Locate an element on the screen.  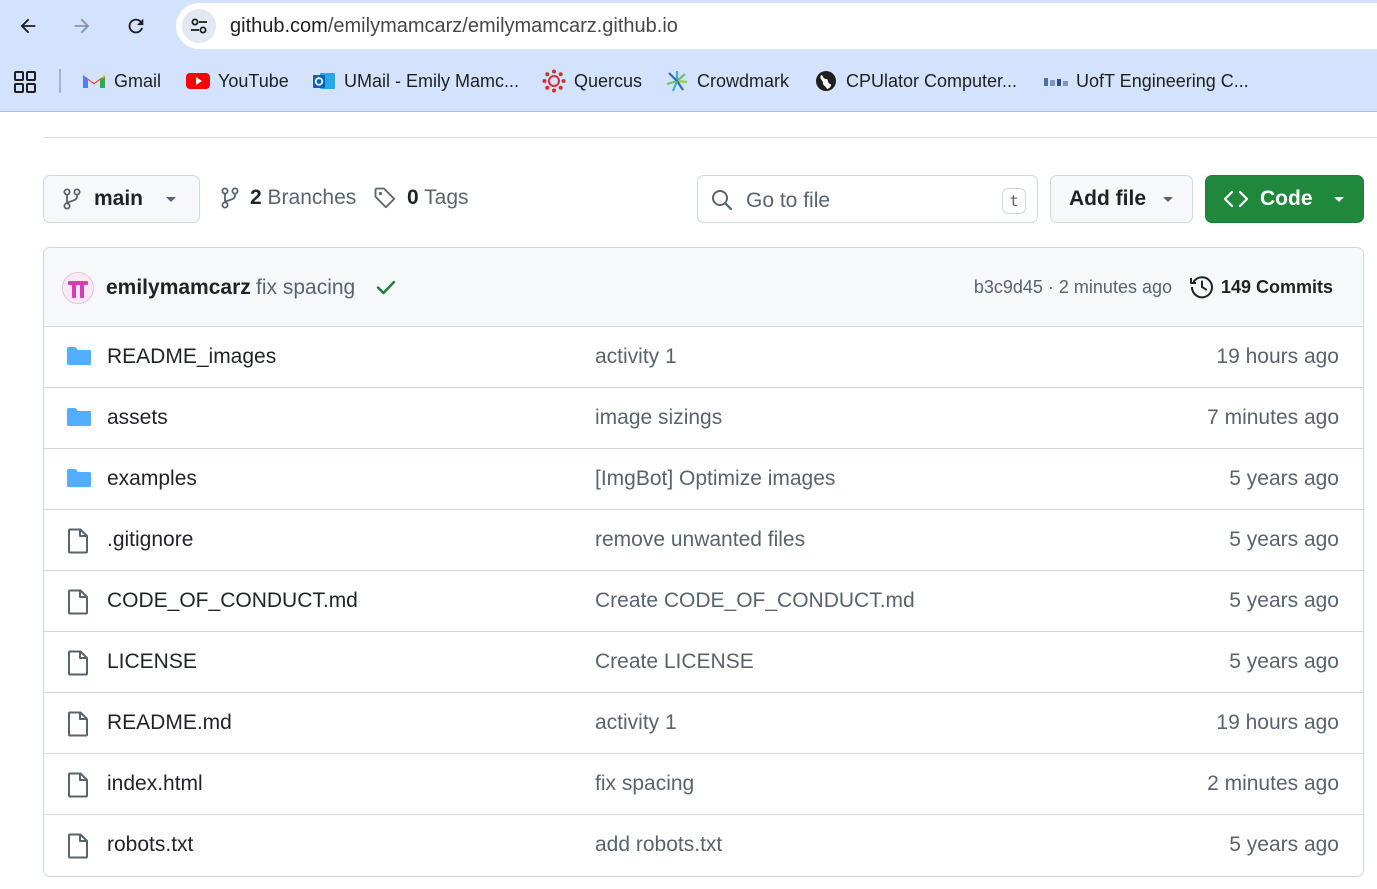
bookmark-label: Crowdmark is located at coordinates (743, 80).